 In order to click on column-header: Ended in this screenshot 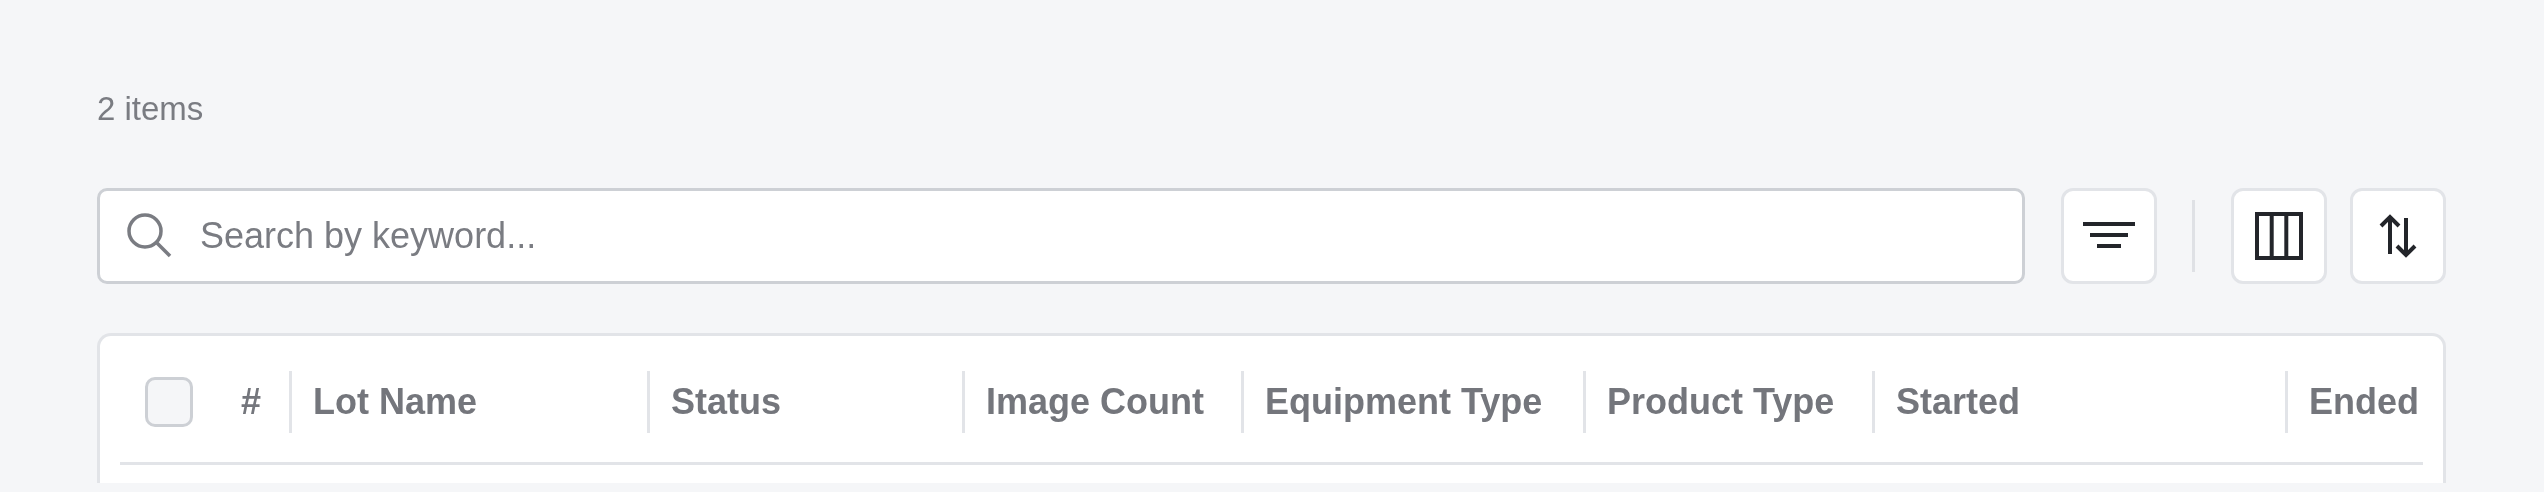, I will do `click(2364, 402)`.